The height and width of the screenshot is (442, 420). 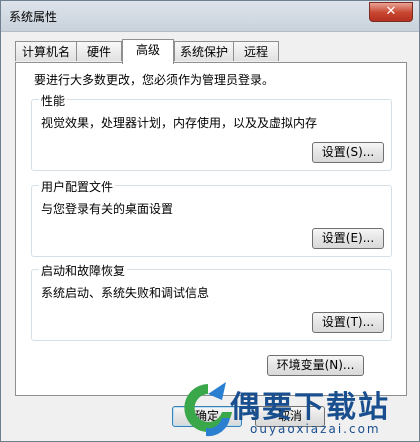 What do you see at coordinates (125, 293) in the screenshot?
I see `startup-recovery-description: 系统启动、系统失败和调试信息` at bounding box center [125, 293].